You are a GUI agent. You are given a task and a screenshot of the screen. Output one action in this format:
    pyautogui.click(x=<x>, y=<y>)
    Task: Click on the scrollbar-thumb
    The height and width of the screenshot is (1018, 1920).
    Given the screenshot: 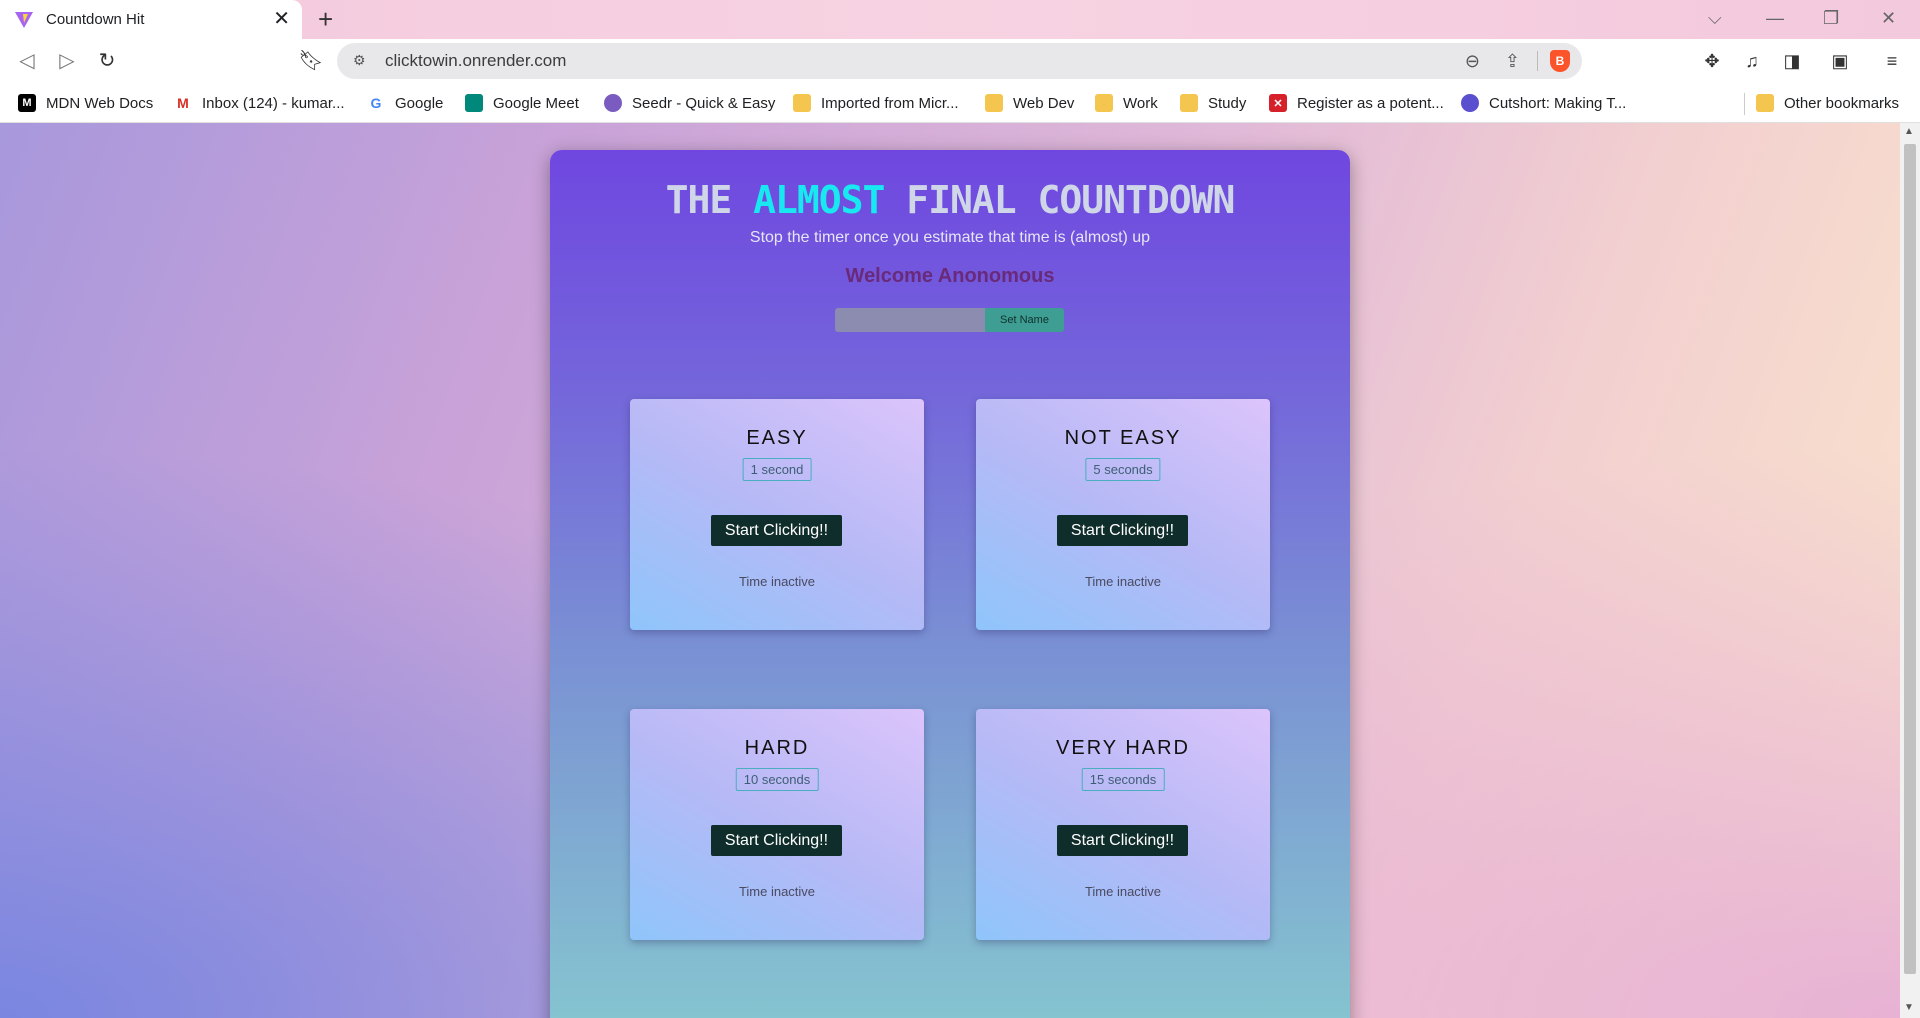 What is the action you would take?
    pyautogui.click(x=1910, y=559)
    